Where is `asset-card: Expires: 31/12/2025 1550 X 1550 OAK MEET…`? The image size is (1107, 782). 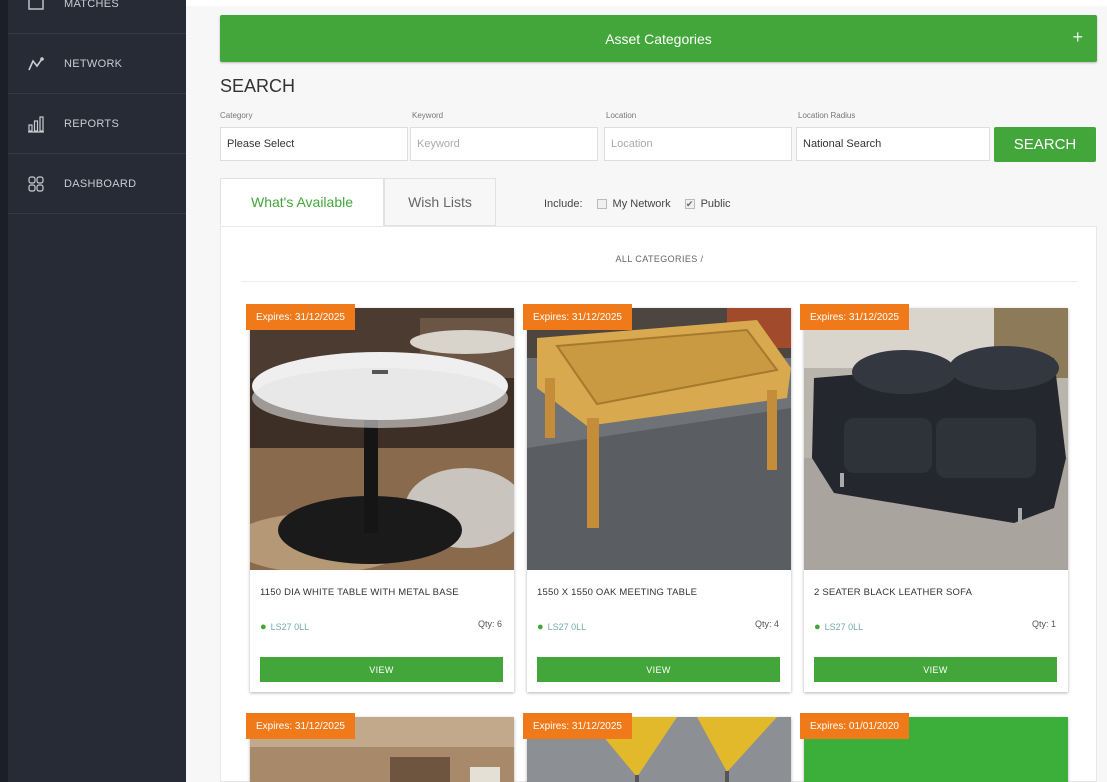 asset-card: Expires: 31/12/2025 1550 X 1550 OAK MEET… is located at coordinates (657, 498).